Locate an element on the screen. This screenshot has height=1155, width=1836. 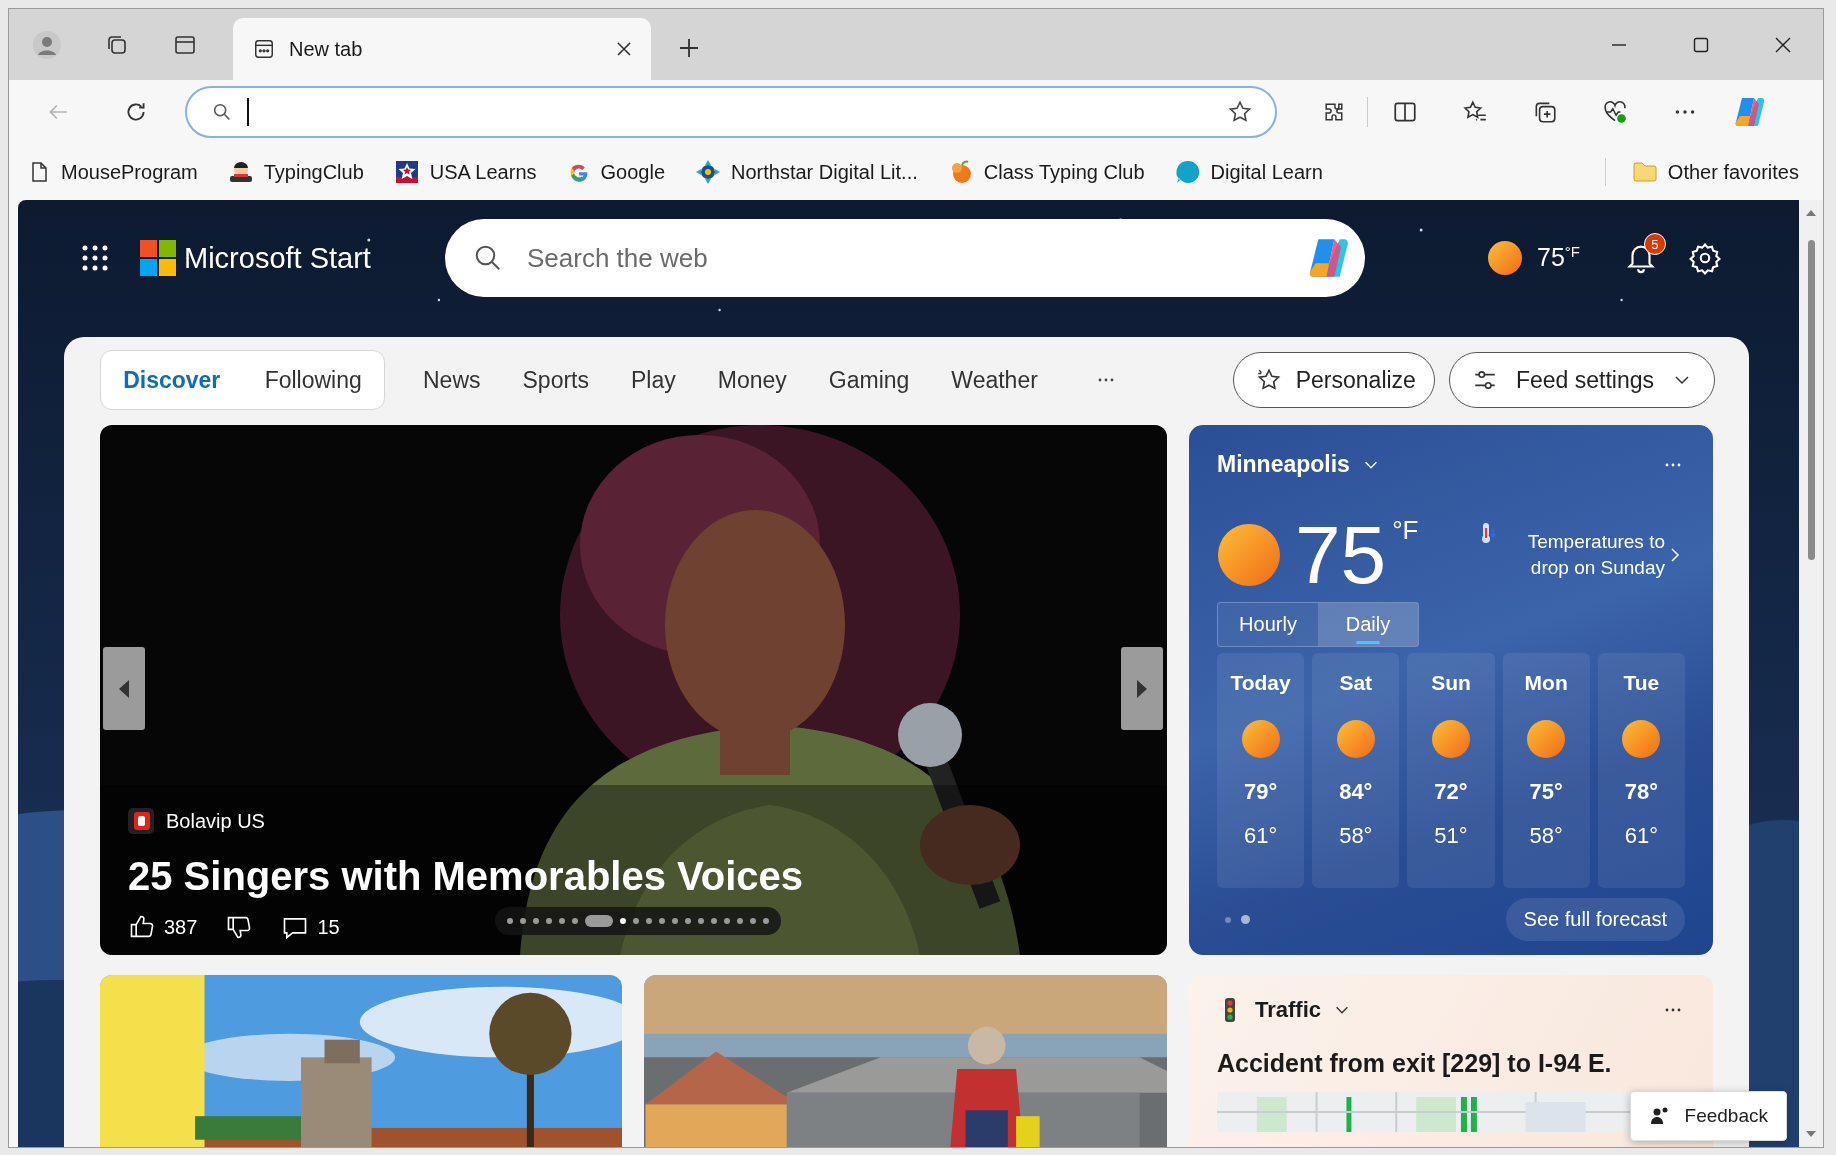
favorite-link: TypingClub is located at coordinates (295, 172).